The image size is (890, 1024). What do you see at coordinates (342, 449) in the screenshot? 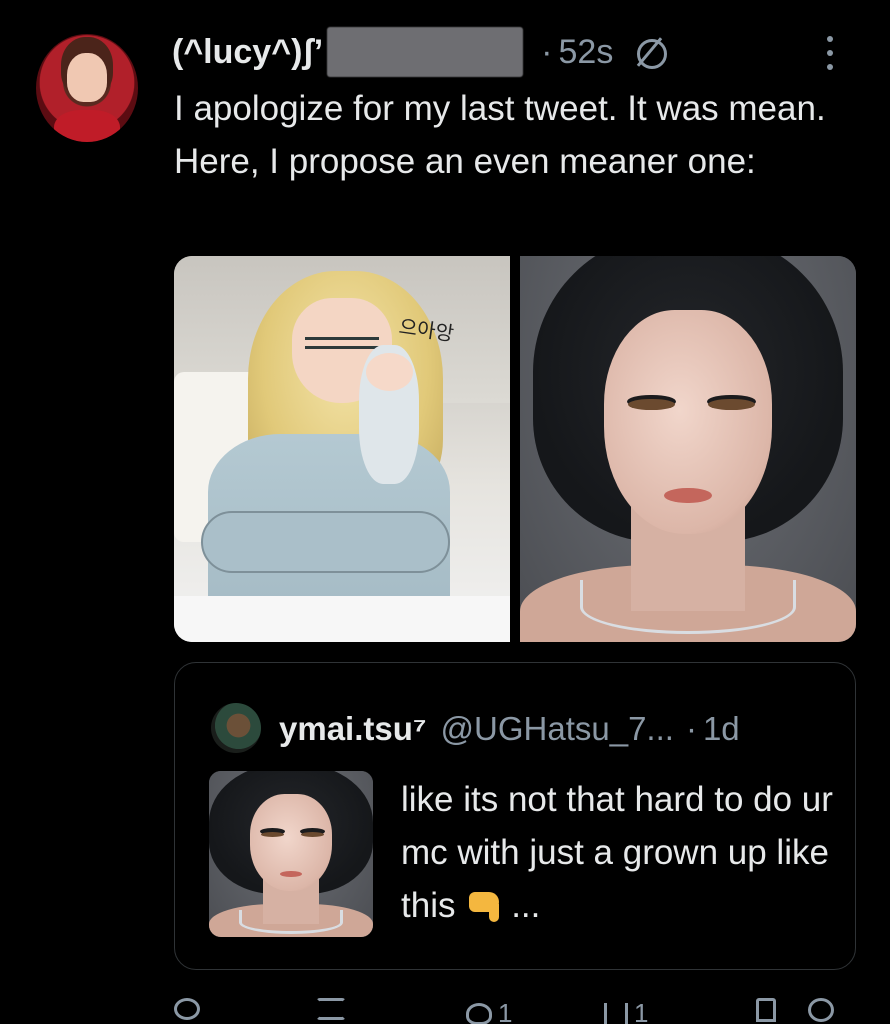
I see `media-image-left: 으아앙` at bounding box center [342, 449].